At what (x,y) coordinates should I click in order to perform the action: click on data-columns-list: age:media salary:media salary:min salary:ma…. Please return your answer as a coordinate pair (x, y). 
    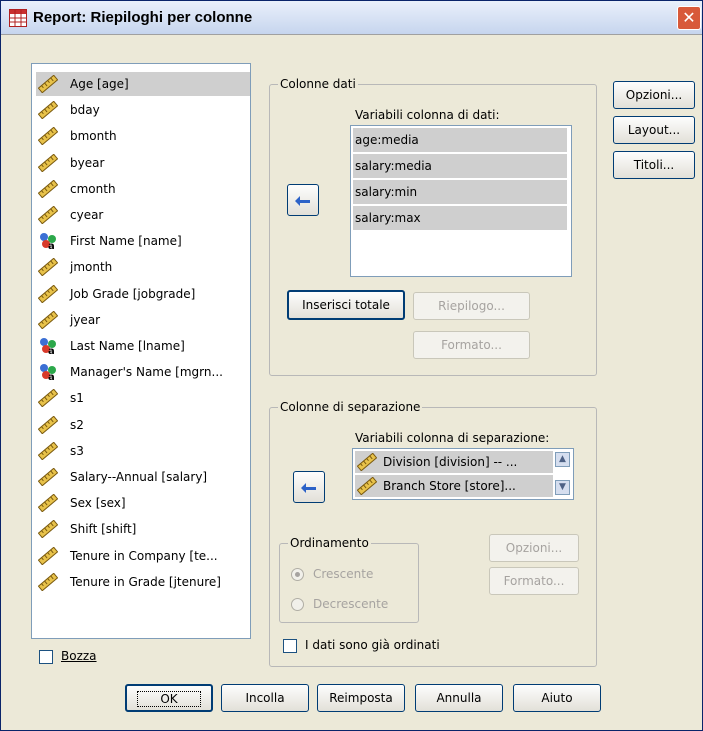
    Looking at the image, I should click on (461, 201).